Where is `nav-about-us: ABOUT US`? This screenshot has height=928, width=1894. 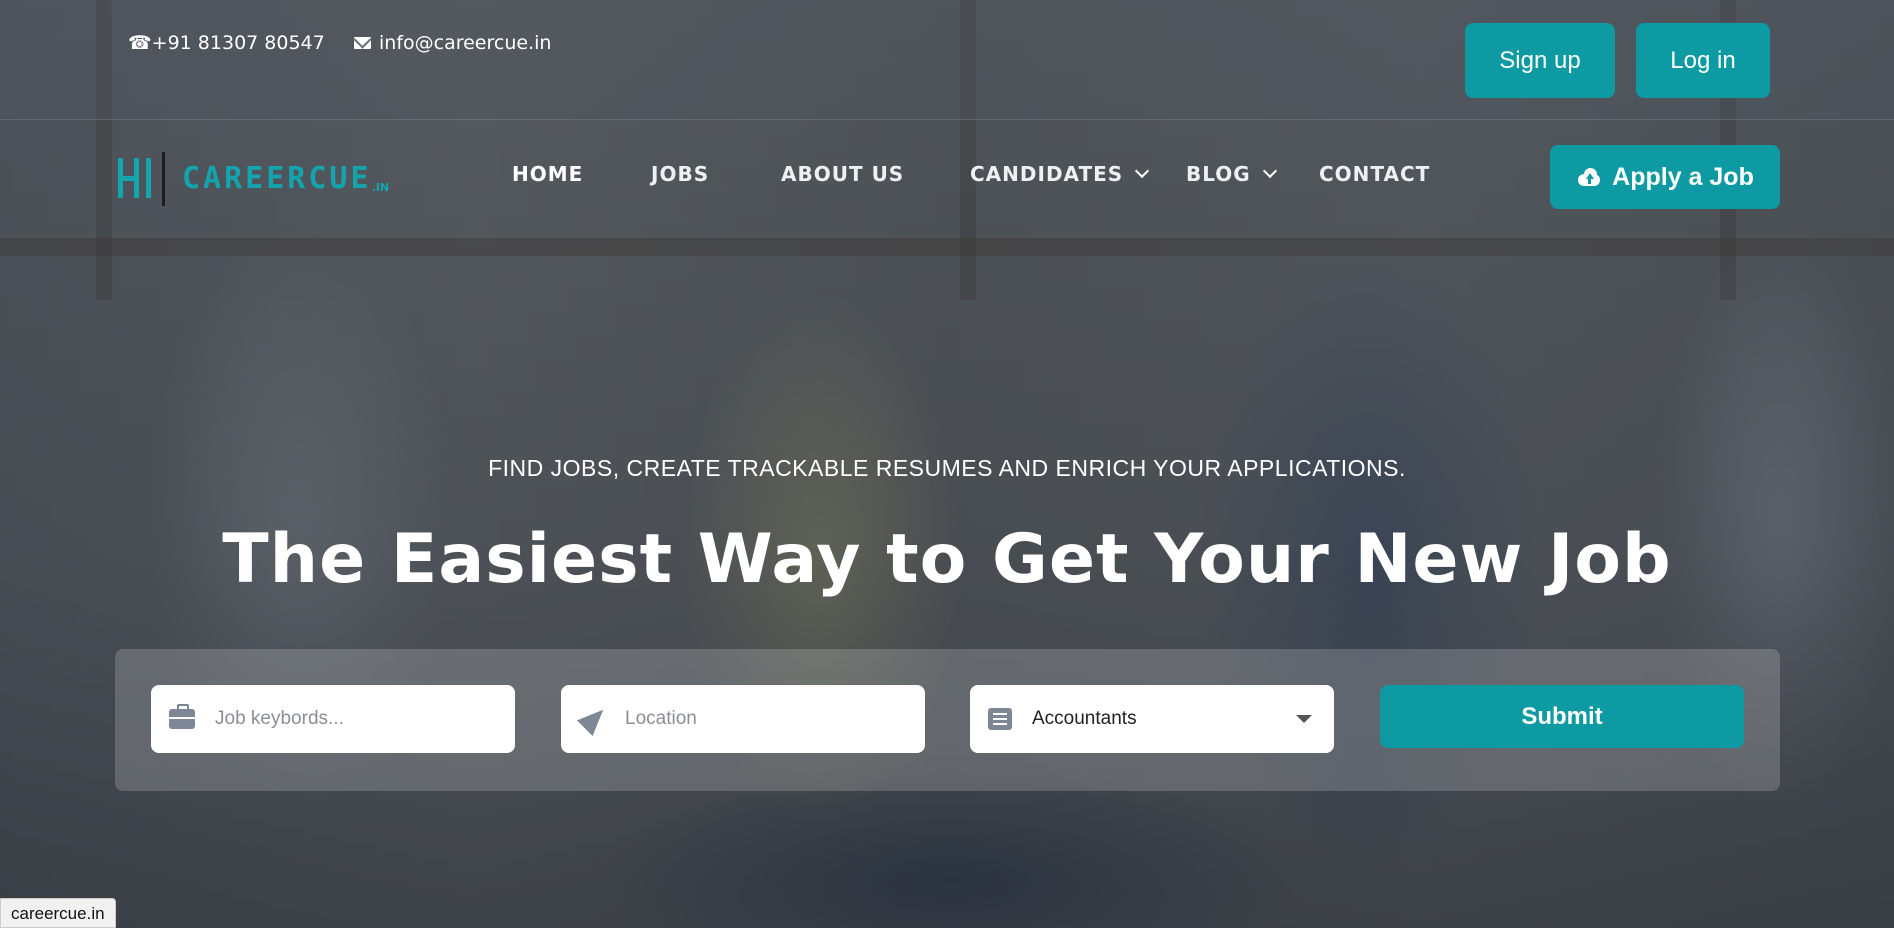
nav-about-us: ABOUT US is located at coordinates (842, 174).